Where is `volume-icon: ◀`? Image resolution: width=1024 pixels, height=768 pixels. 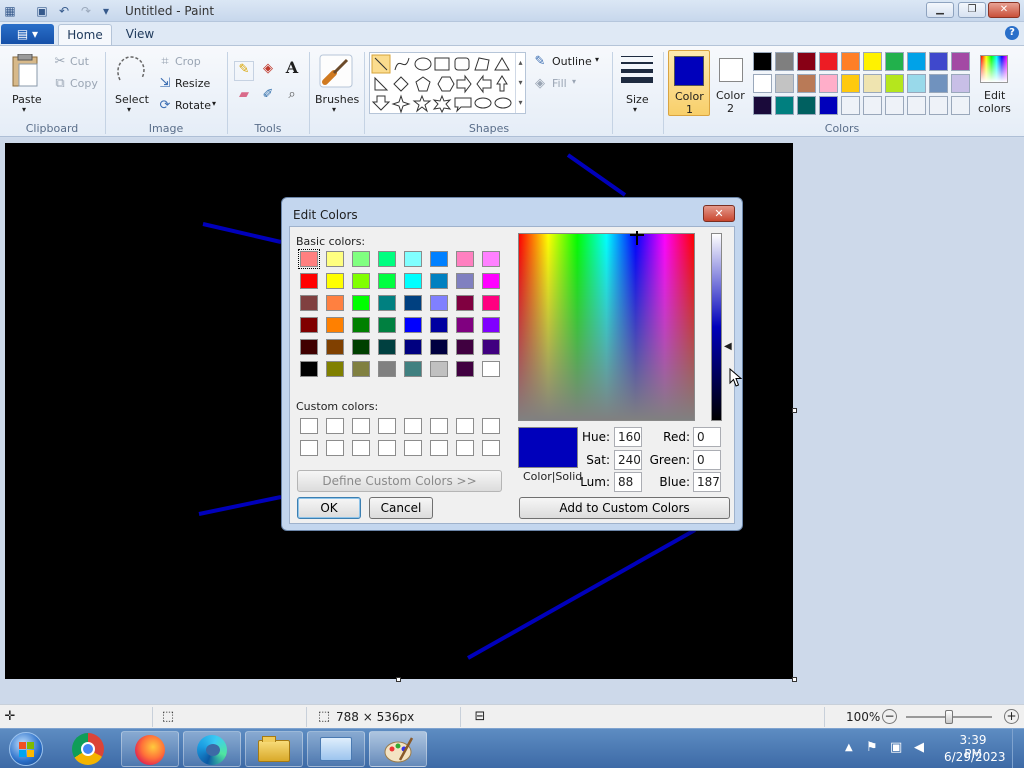 volume-icon: ◀ is located at coordinates (919, 747).